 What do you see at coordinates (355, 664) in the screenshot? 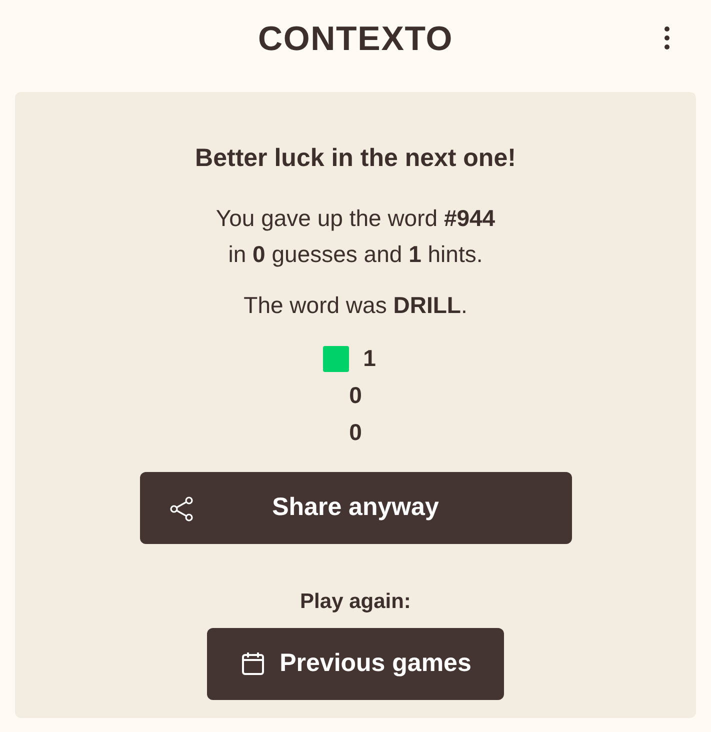
I see `previous-games-button: Previous games` at bounding box center [355, 664].